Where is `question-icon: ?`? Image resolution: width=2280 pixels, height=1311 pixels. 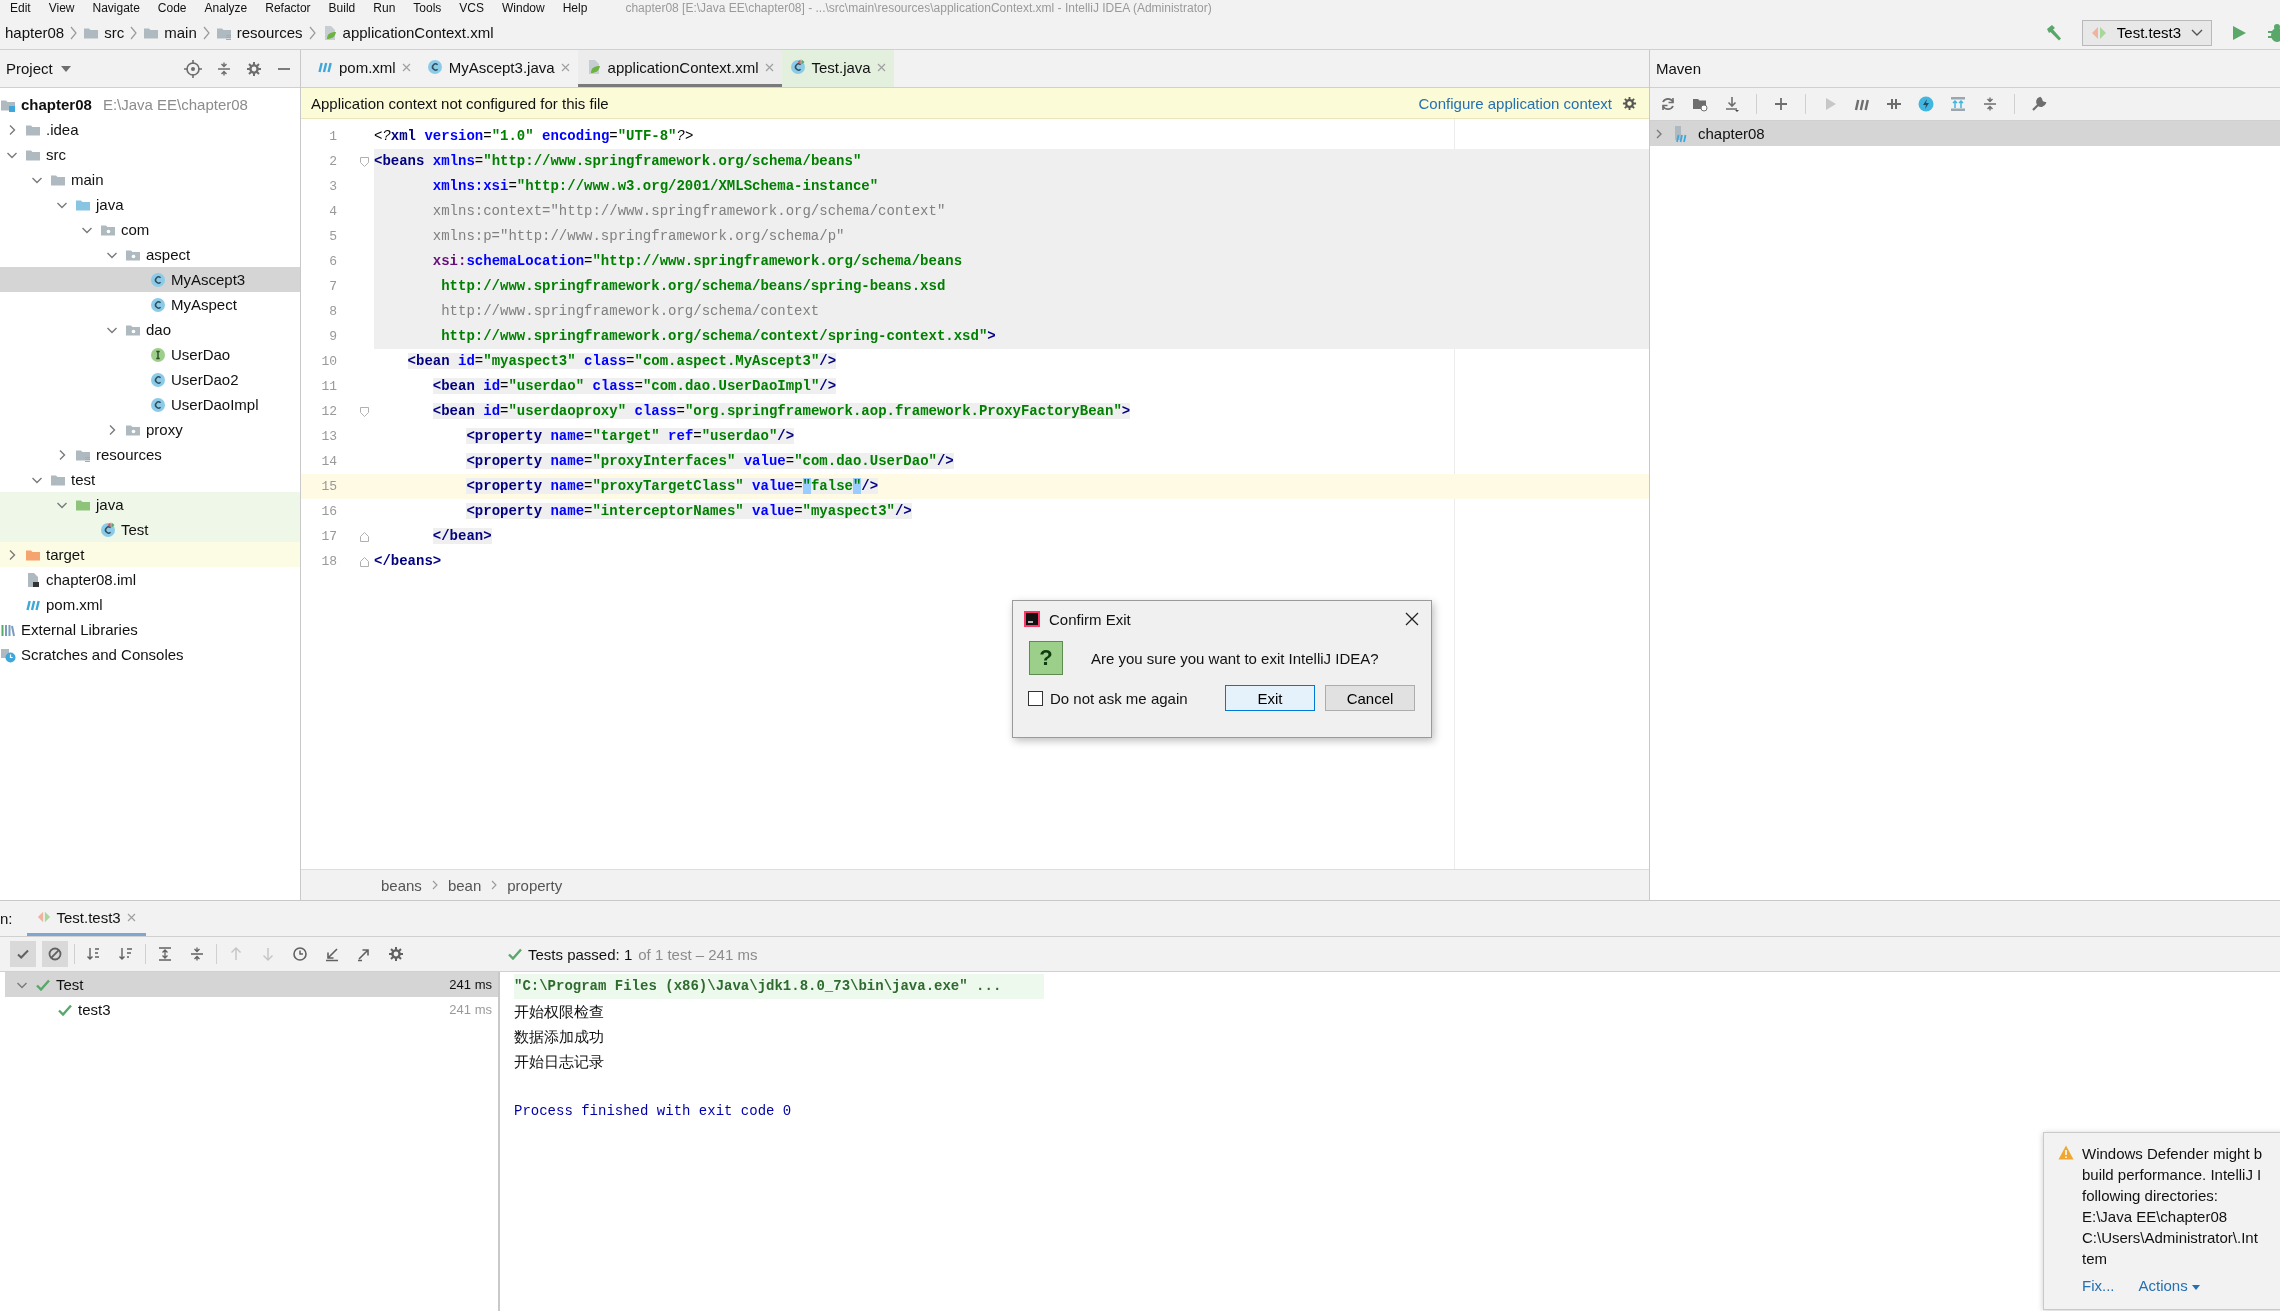
question-icon: ? is located at coordinates (1046, 658).